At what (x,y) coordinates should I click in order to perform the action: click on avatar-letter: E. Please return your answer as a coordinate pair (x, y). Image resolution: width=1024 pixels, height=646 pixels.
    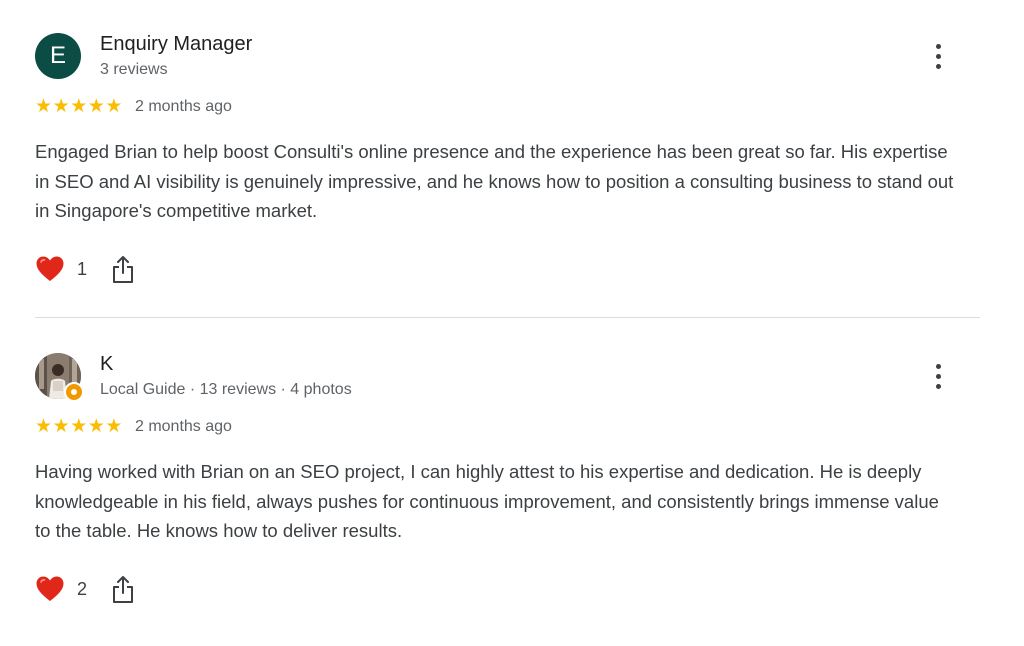
    Looking at the image, I should click on (57, 55).